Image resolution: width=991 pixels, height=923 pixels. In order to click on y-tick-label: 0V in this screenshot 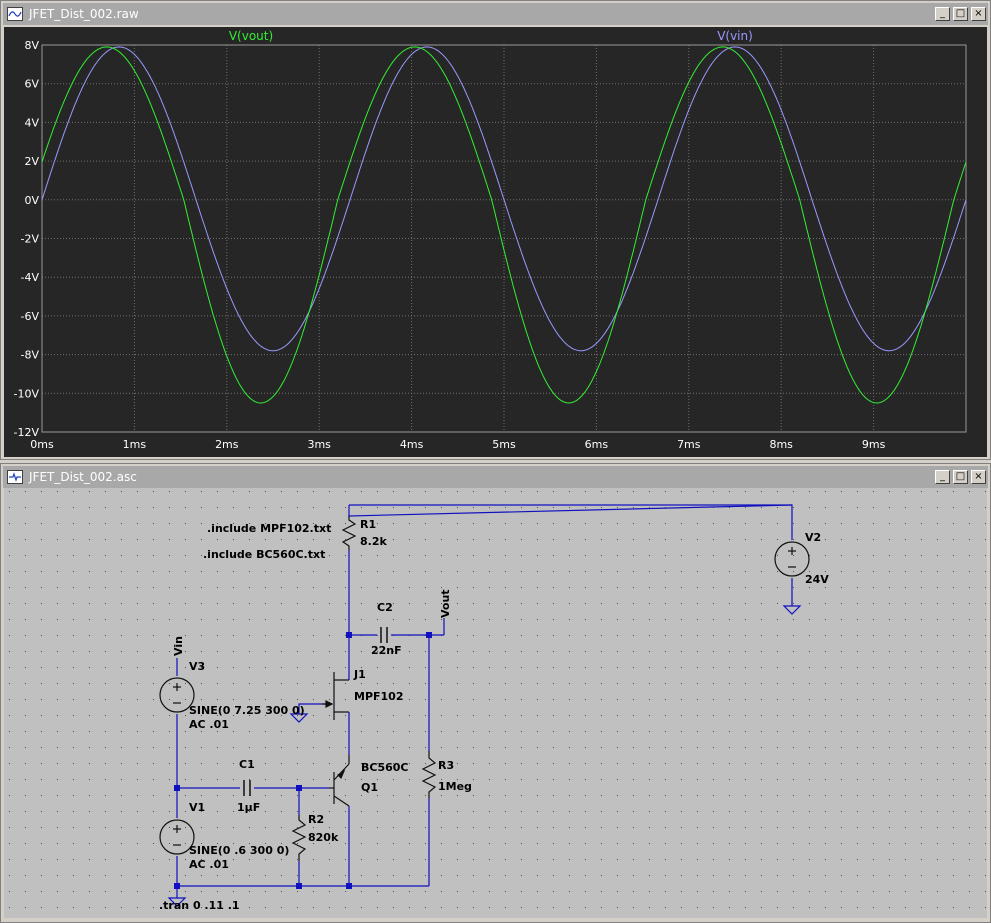, I will do `click(31, 200)`.